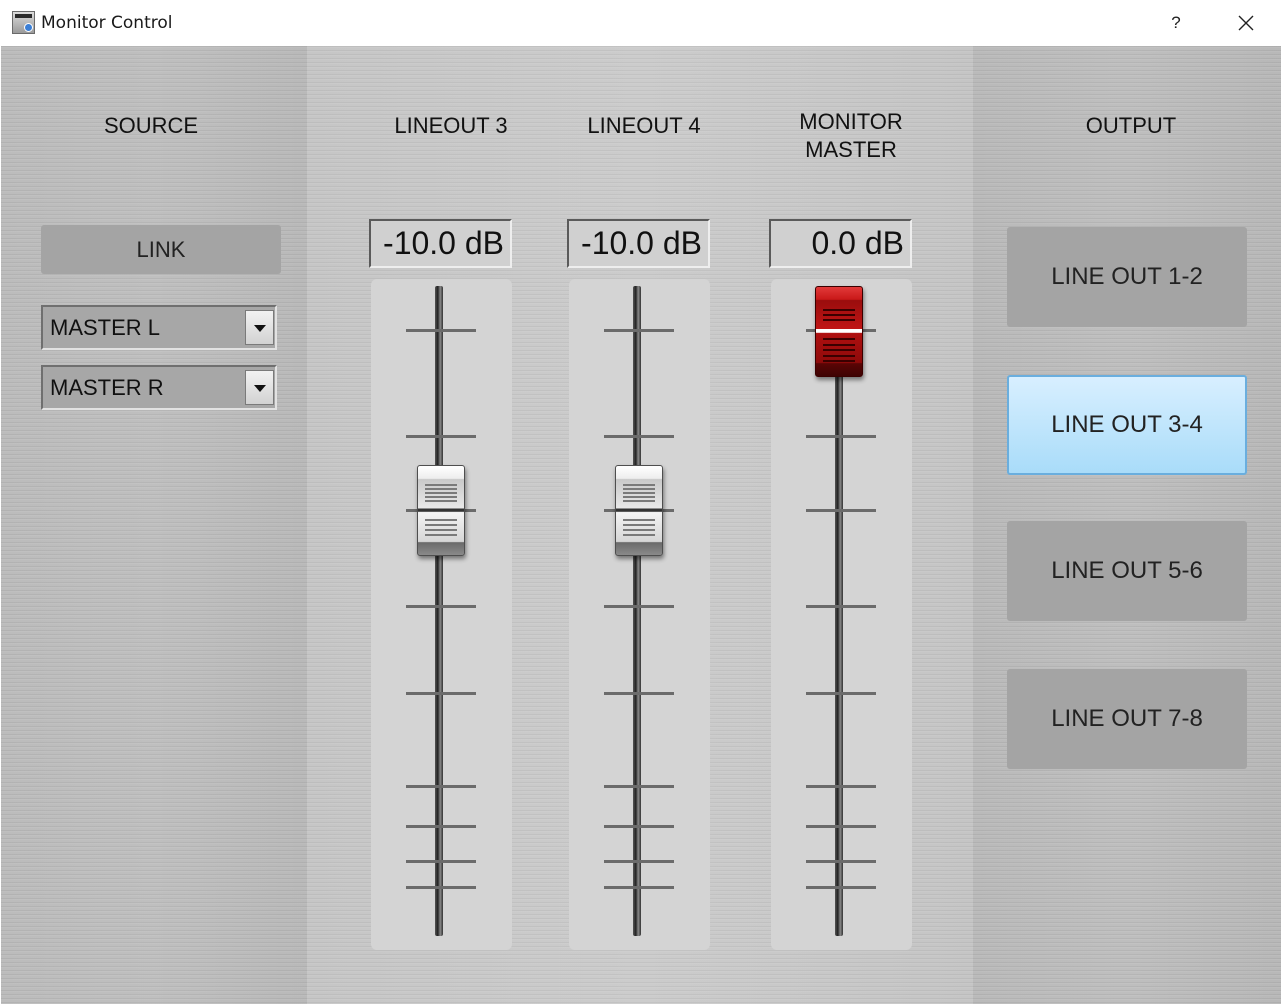 This screenshot has width=1282, height=1006. Describe the element at coordinates (644, 125) in the screenshot. I see `lineout4-header: LINEOUT 4` at that location.